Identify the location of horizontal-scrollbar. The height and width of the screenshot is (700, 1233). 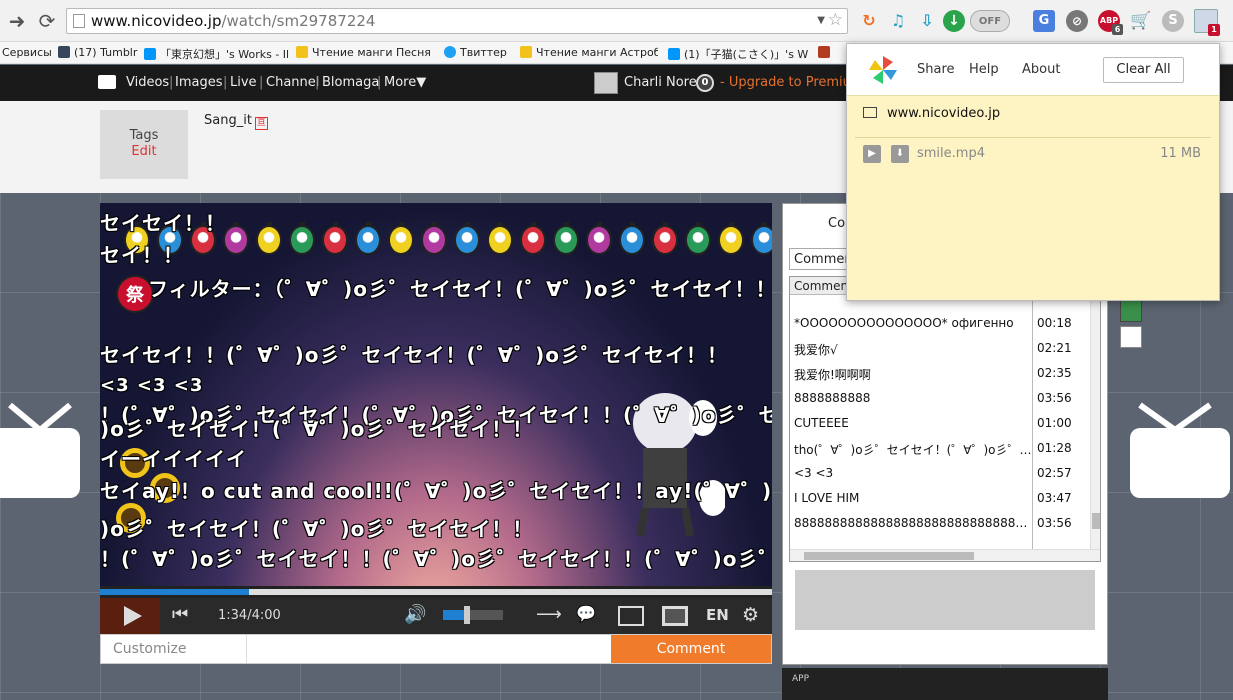
(945, 555).